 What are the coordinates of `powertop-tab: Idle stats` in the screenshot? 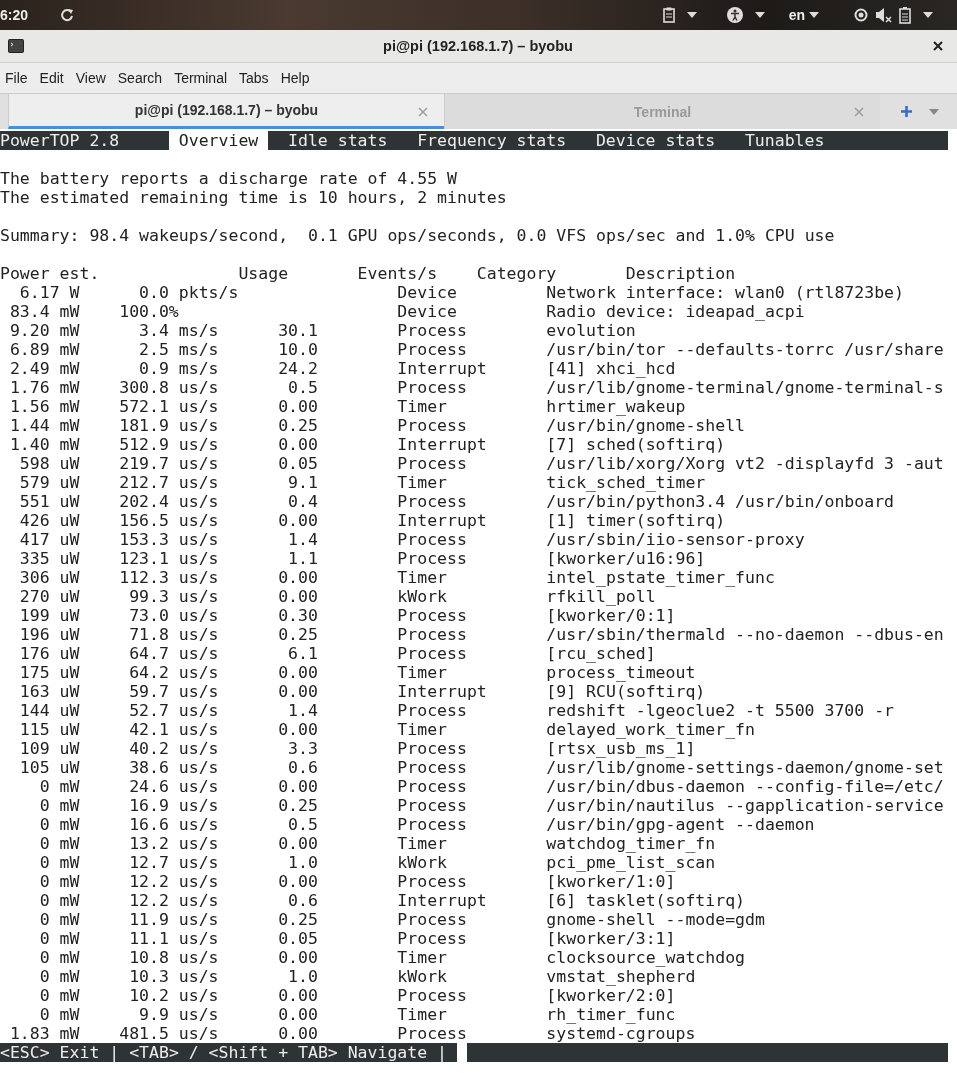 It's located at (338, 140).